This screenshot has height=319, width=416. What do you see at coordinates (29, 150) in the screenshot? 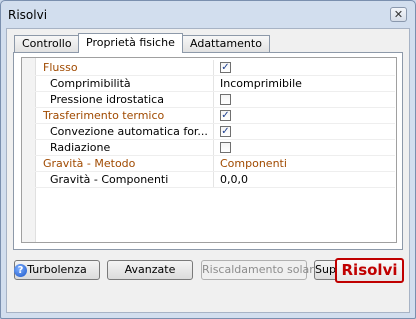
I see `grid-gutter` at bounding box center [29, 150].